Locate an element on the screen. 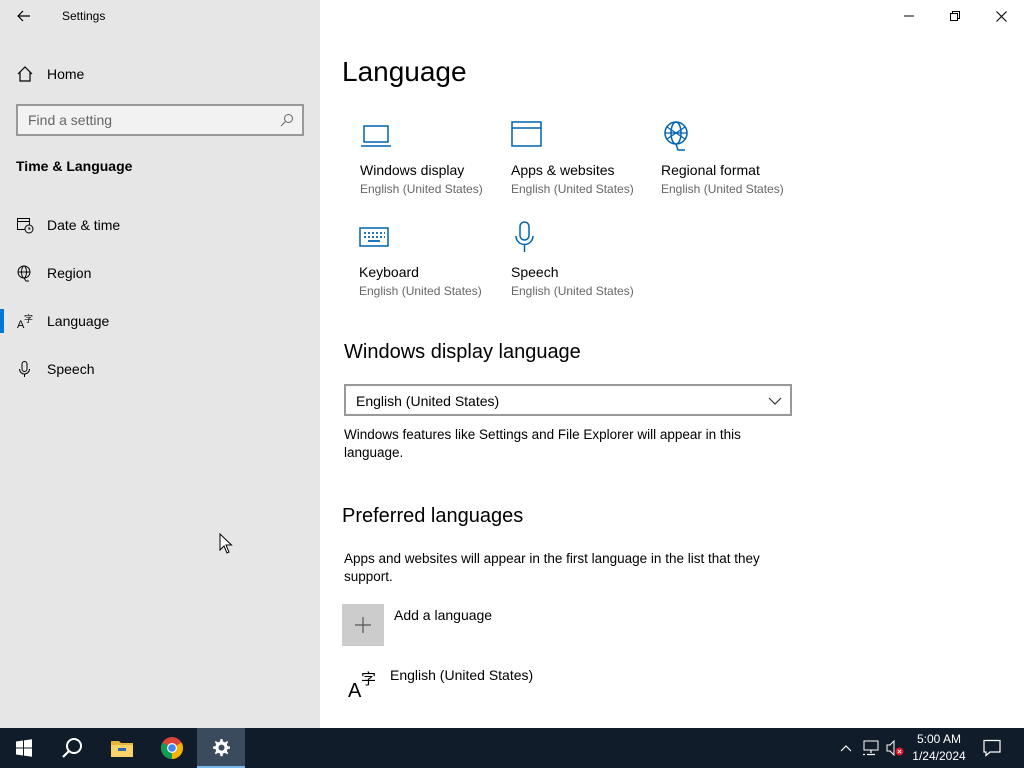  page-title: Language is located at coordinates (404, 71).